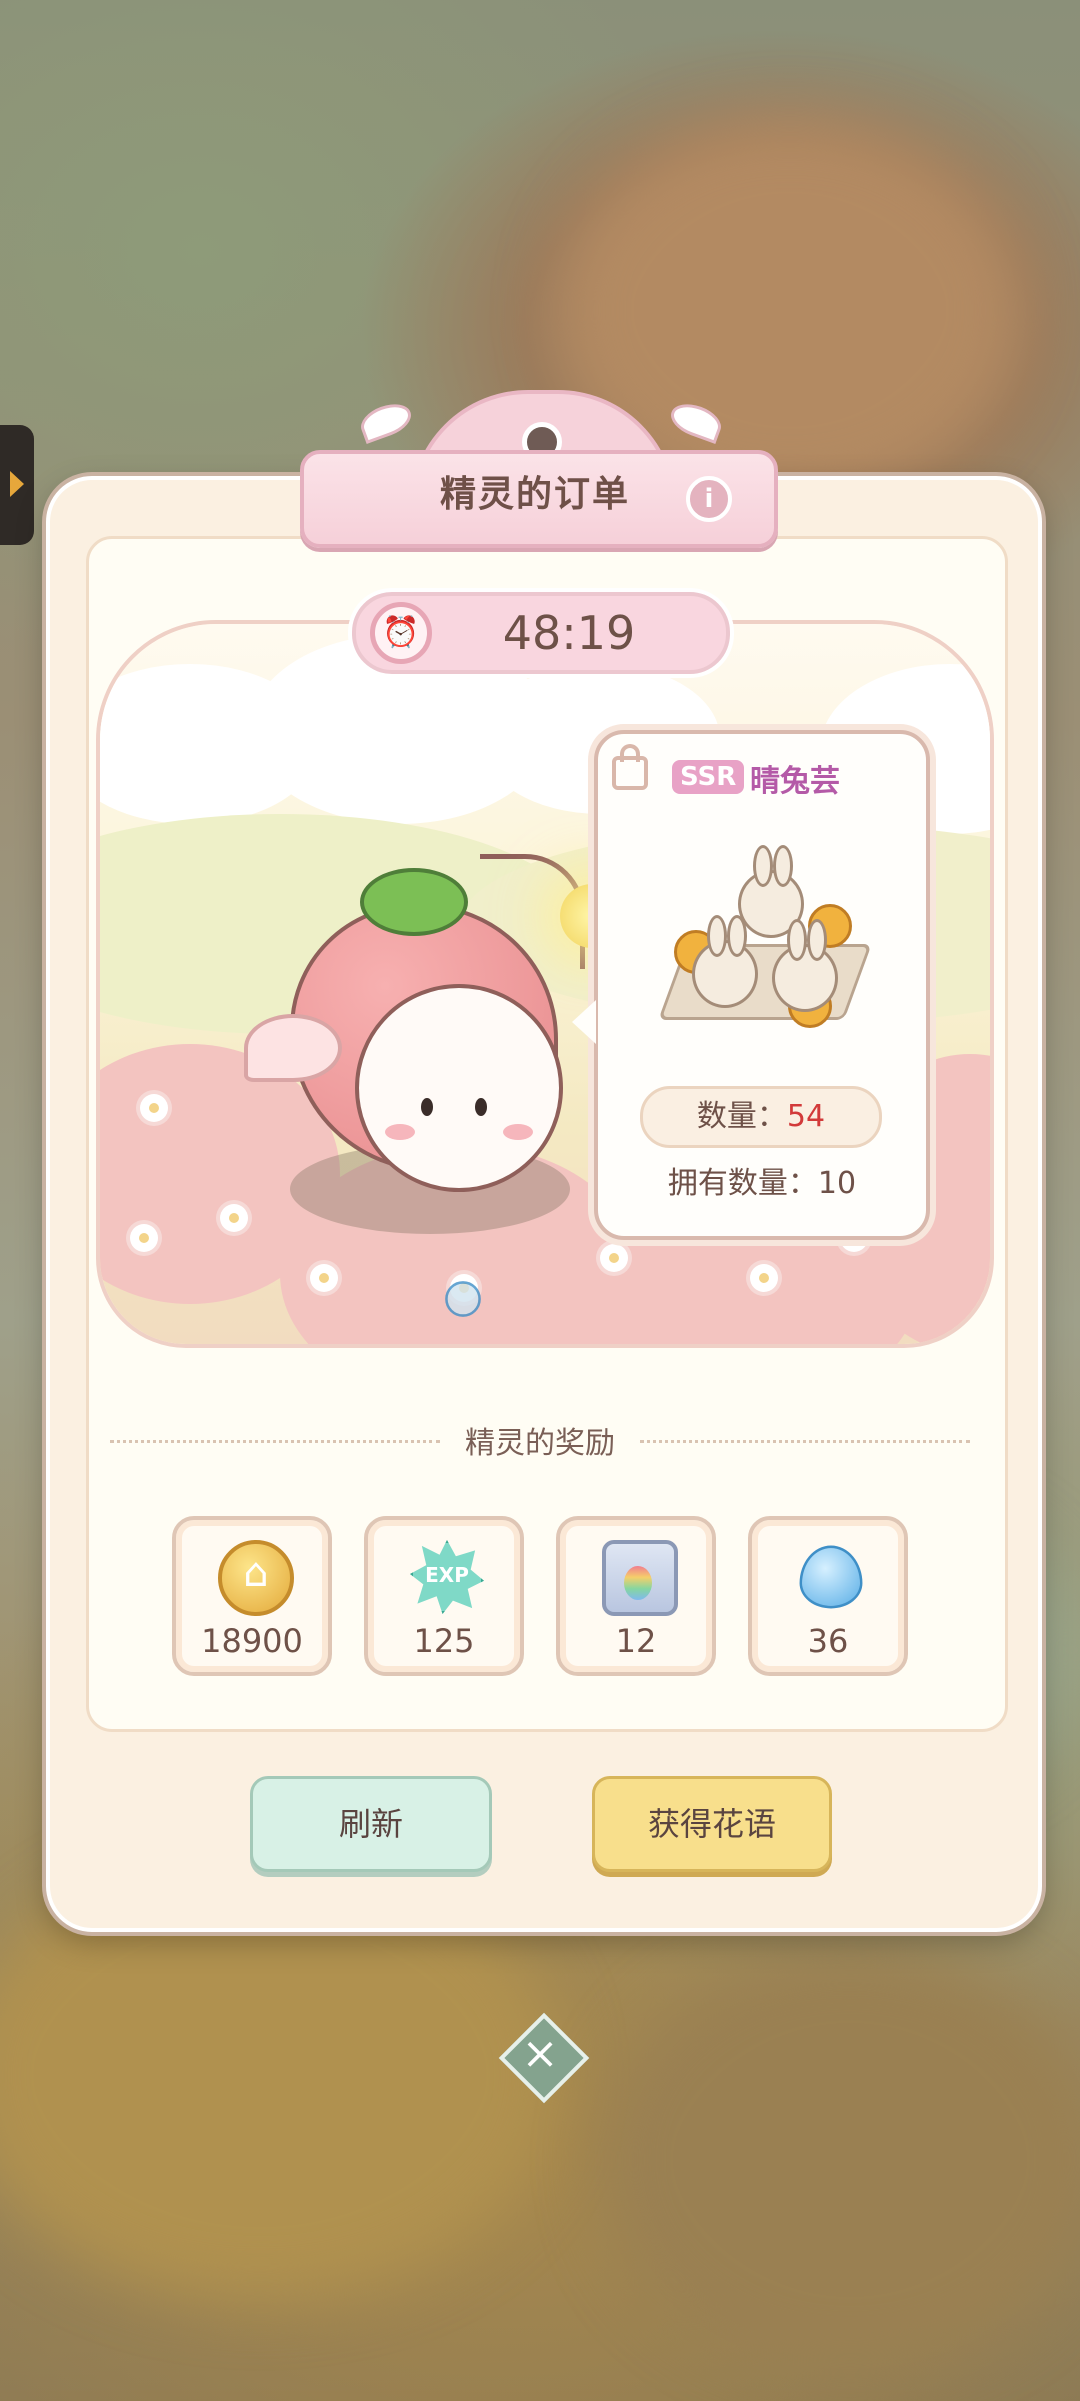  Describe the element at coordinates (762, 1183) in the screenshot. I see `owned-quantity: 拥有数量：10` at that location.